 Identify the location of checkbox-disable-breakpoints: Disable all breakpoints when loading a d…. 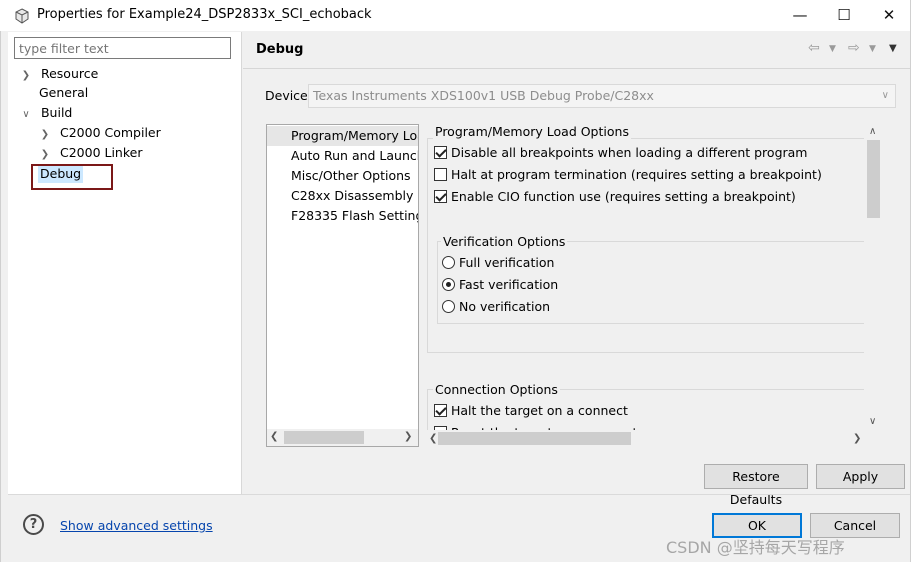
(620, 153).